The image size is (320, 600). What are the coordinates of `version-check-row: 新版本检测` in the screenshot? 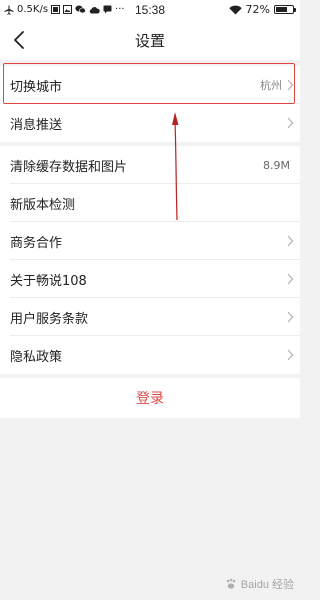 It's located at (150, 203).